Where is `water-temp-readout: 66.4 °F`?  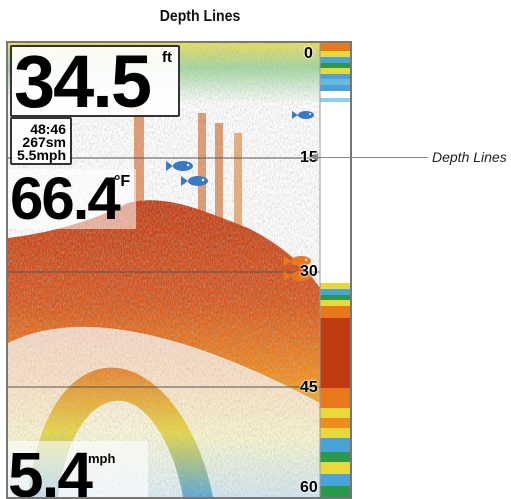 water-temp-readout: 66.4 °F is located at coordinates (72, 199).